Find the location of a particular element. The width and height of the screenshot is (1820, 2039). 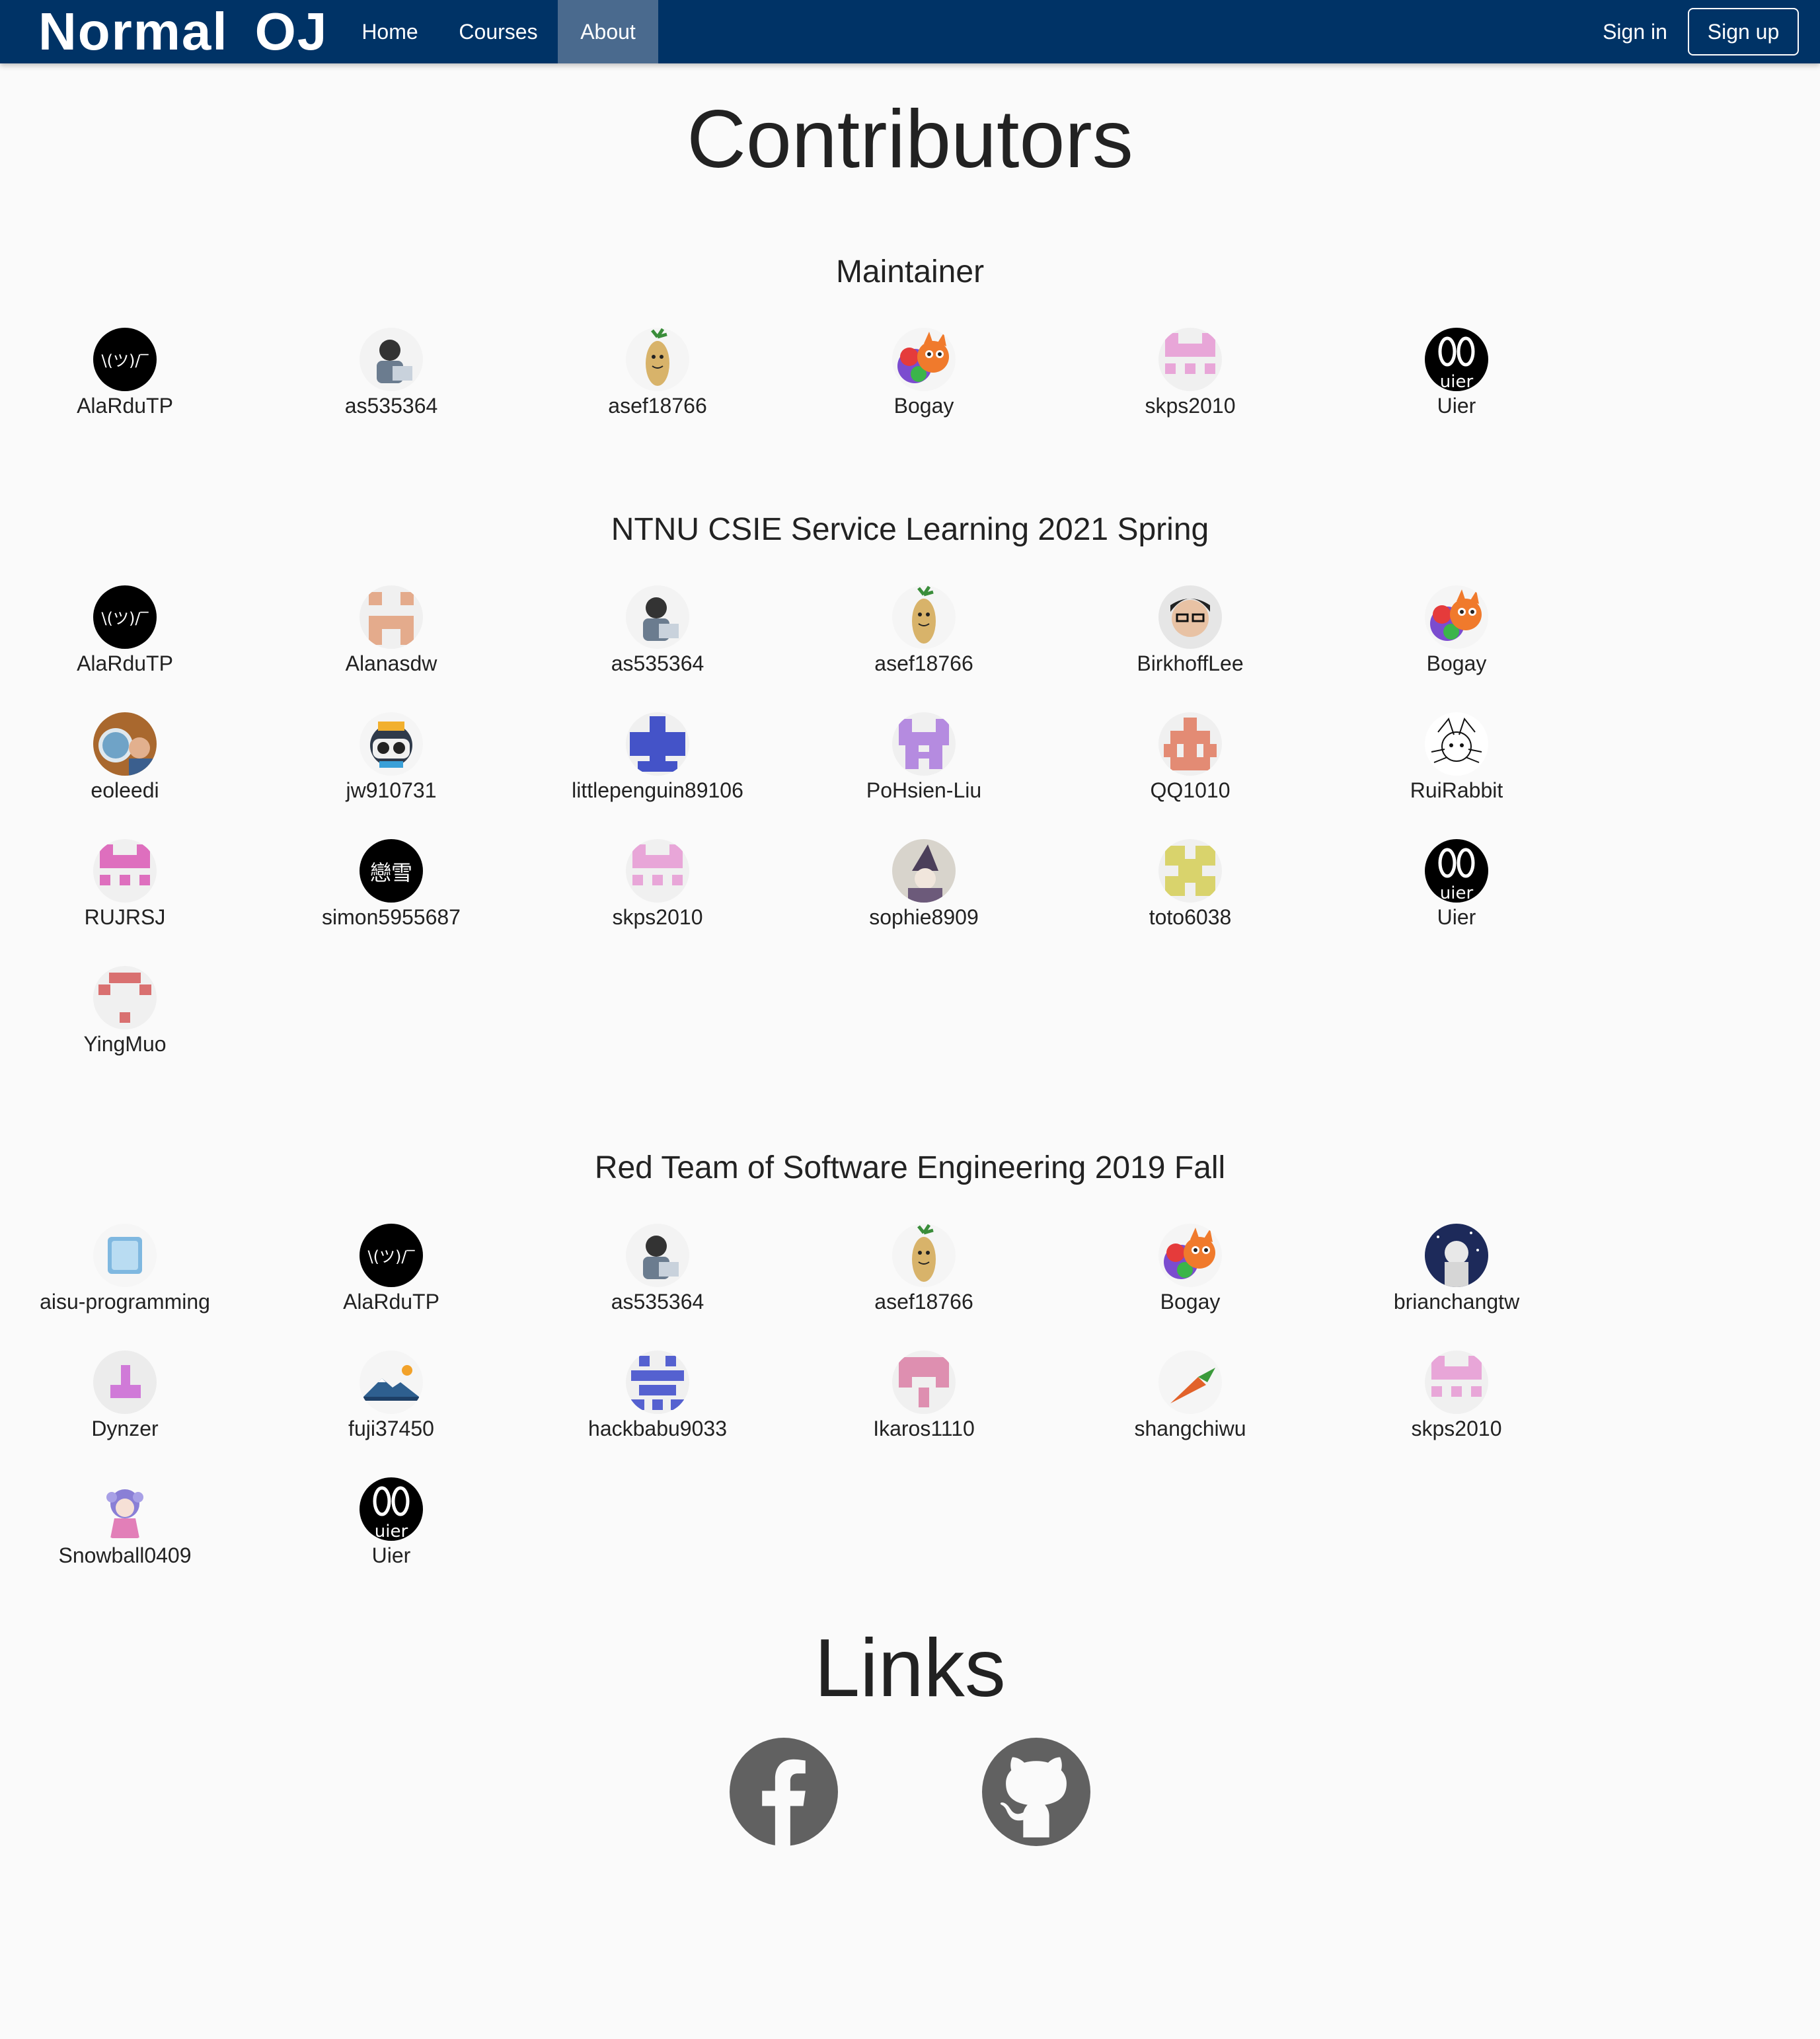

contributor-name: sophie8909 is located at coordinates (924, 917).